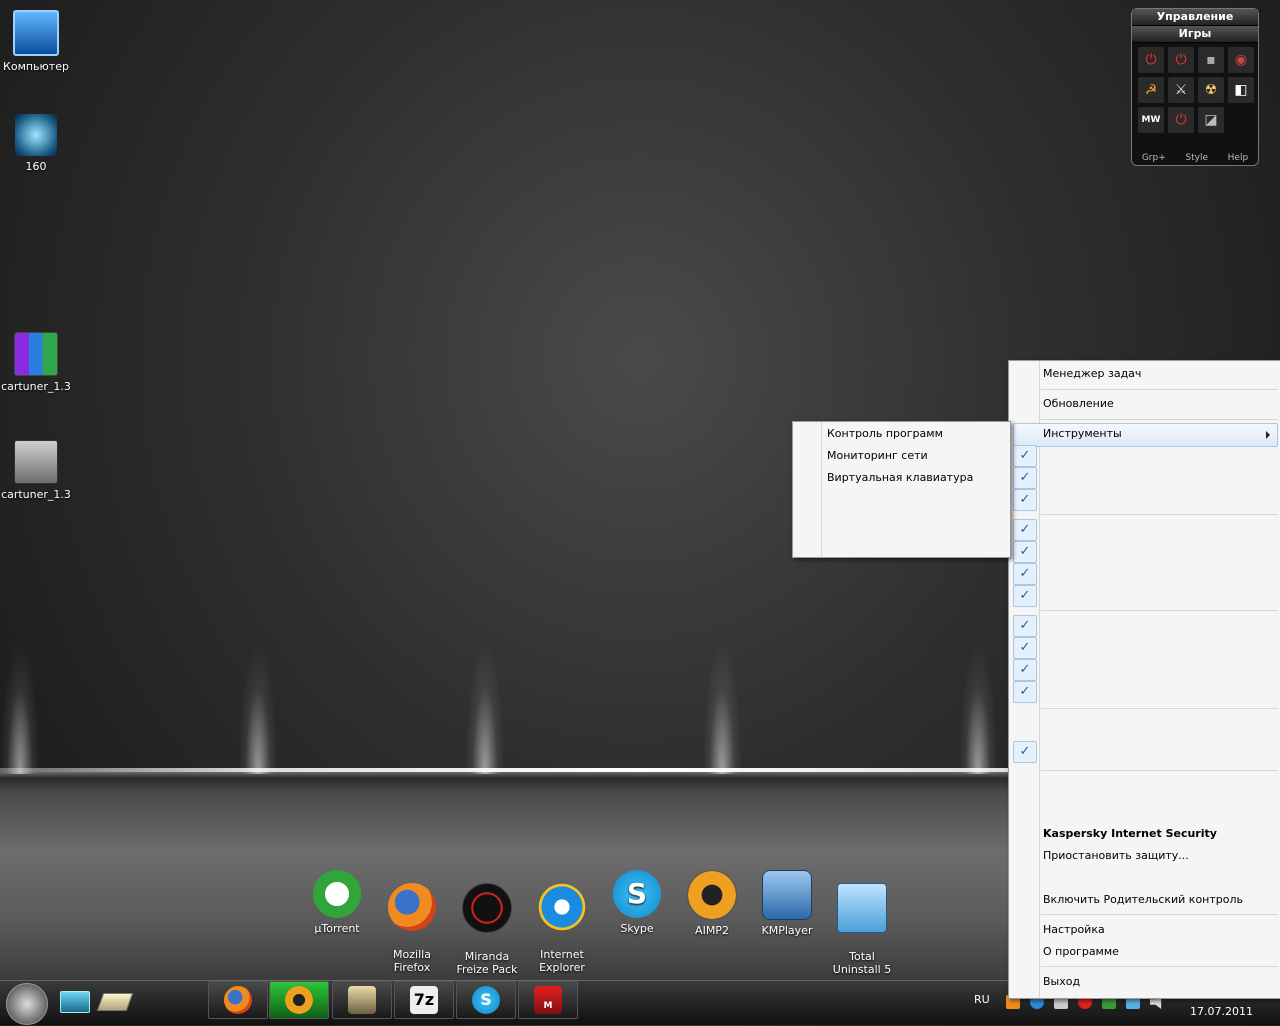 This screenshot has width=1280, height=1026. I want to click on game-icon: MW, so click(1151, 120).